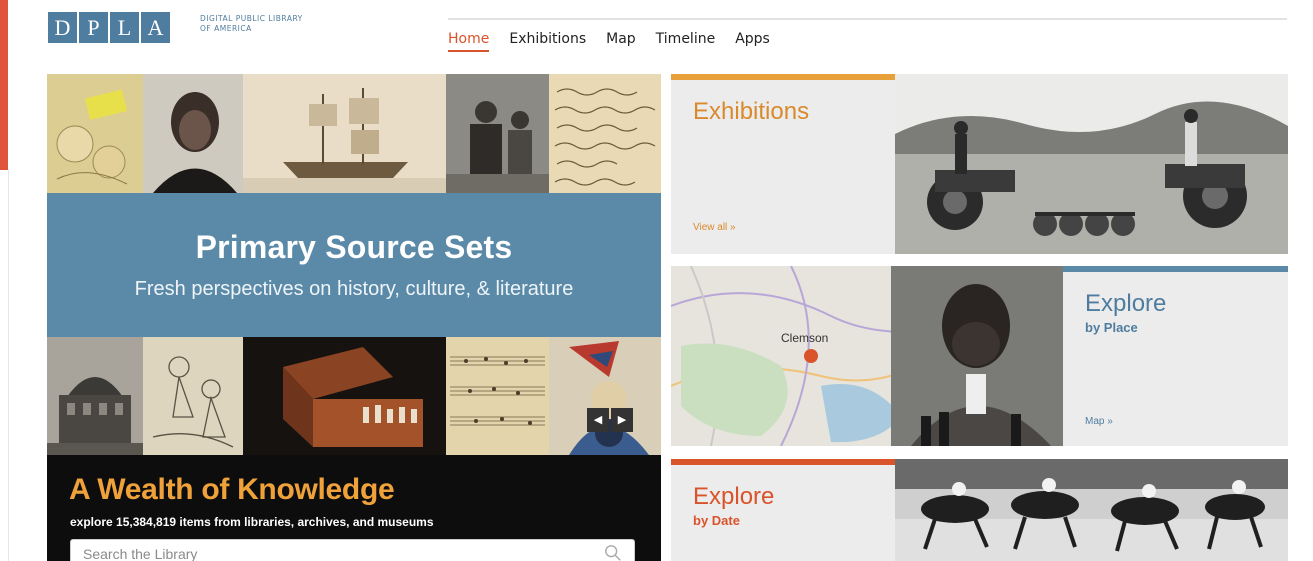 The image size is (1313, 561). Describe the element at coordinates (1175, 269) in the screenshot. I see `place-accent` at that location.